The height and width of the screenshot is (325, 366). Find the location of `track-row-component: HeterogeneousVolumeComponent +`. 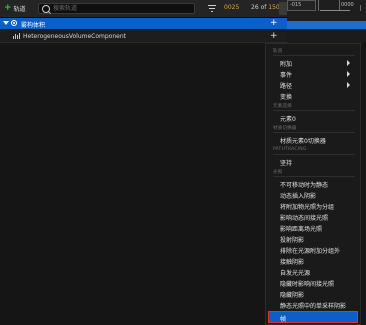

track-row-component: HeterogeneousVolumeComponent + is located at coordinates (143, 36).